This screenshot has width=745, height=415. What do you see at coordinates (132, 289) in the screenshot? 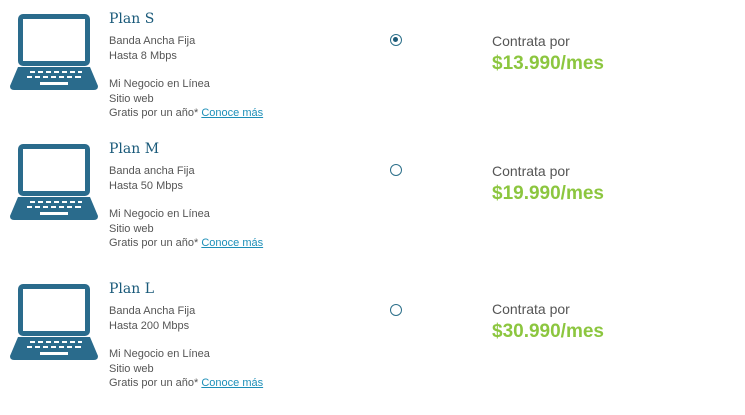
I see `plan-l-name: Plan L` at bounding box center [132, 289].